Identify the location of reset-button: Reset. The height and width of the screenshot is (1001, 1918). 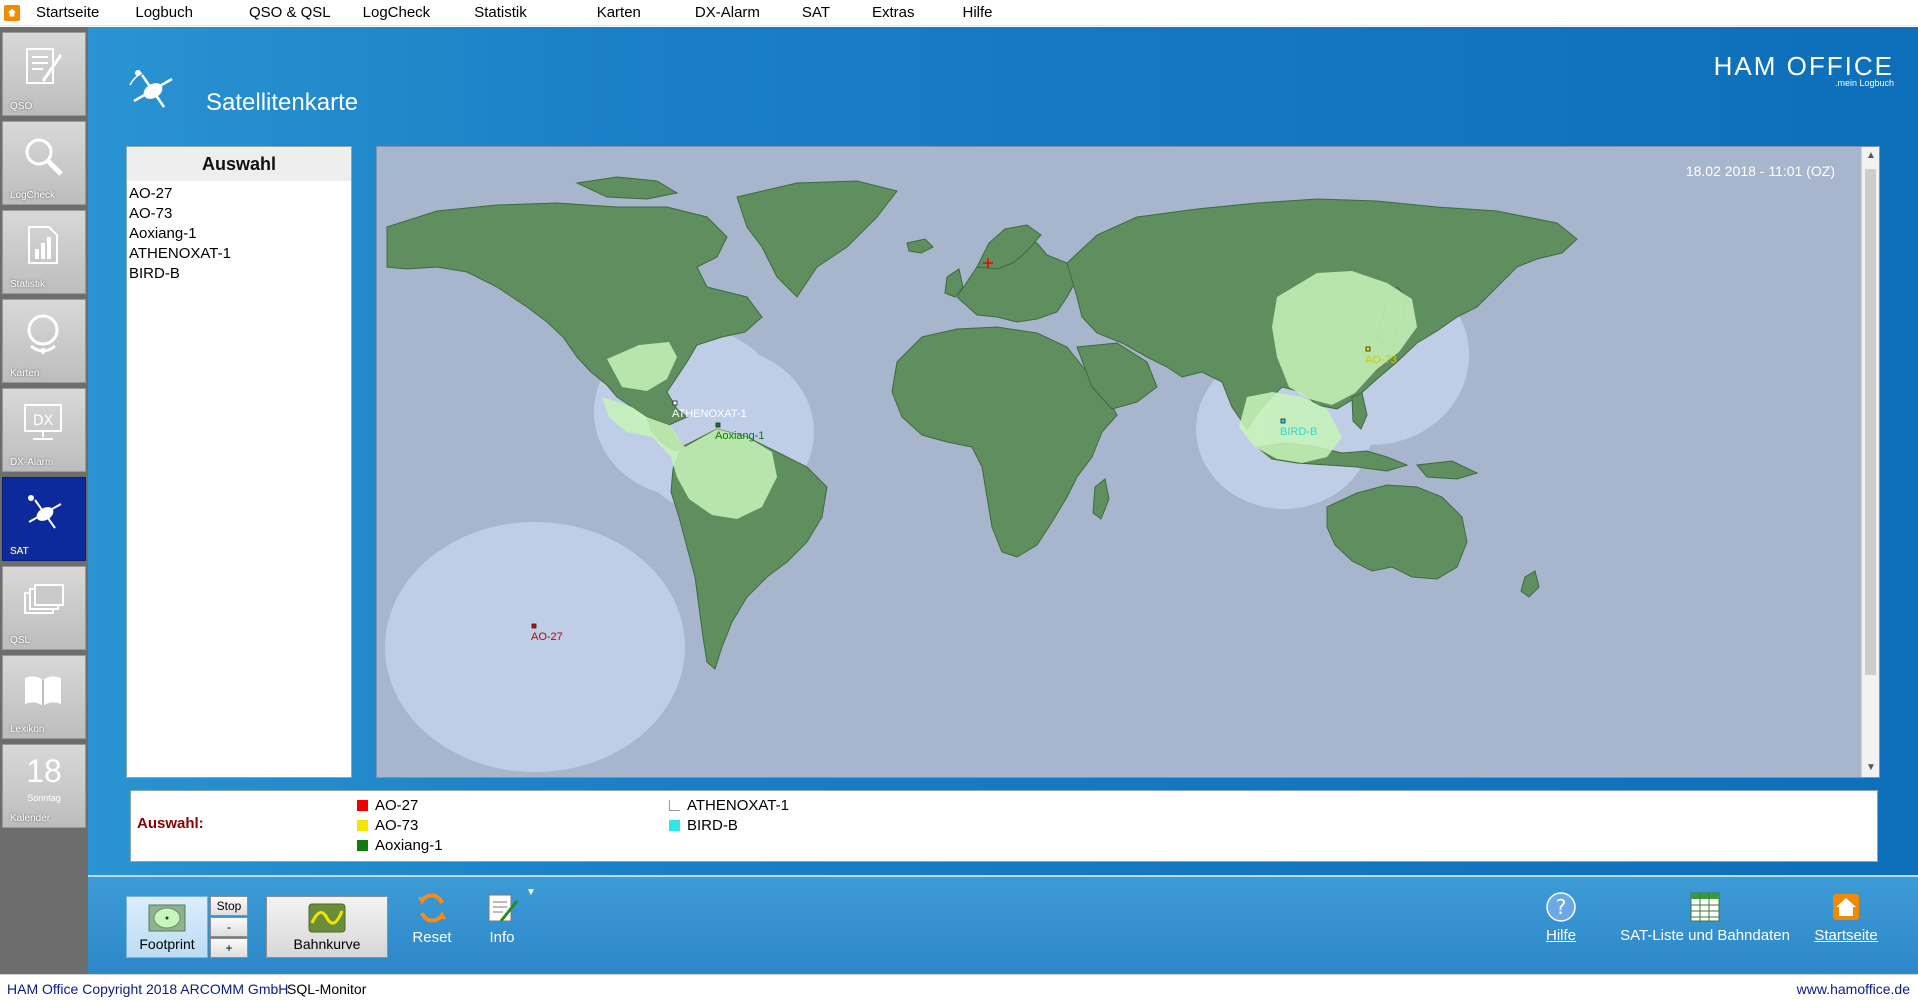
(432, 918).